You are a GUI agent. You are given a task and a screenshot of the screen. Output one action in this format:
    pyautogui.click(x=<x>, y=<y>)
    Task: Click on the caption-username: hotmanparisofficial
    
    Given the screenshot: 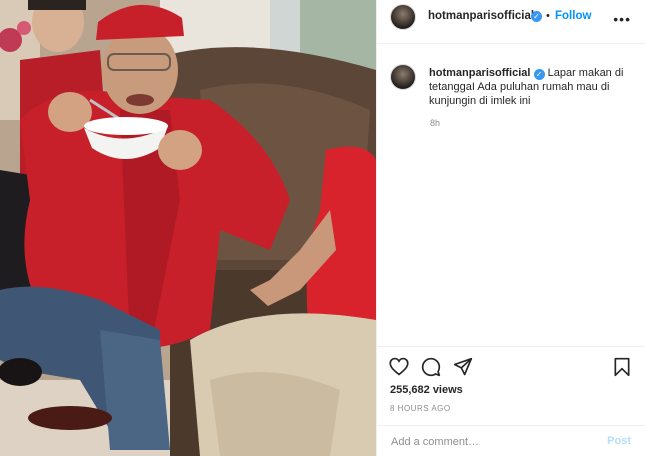 What is the action you would take?
    pyautogui.click(x=479, y=73)
    